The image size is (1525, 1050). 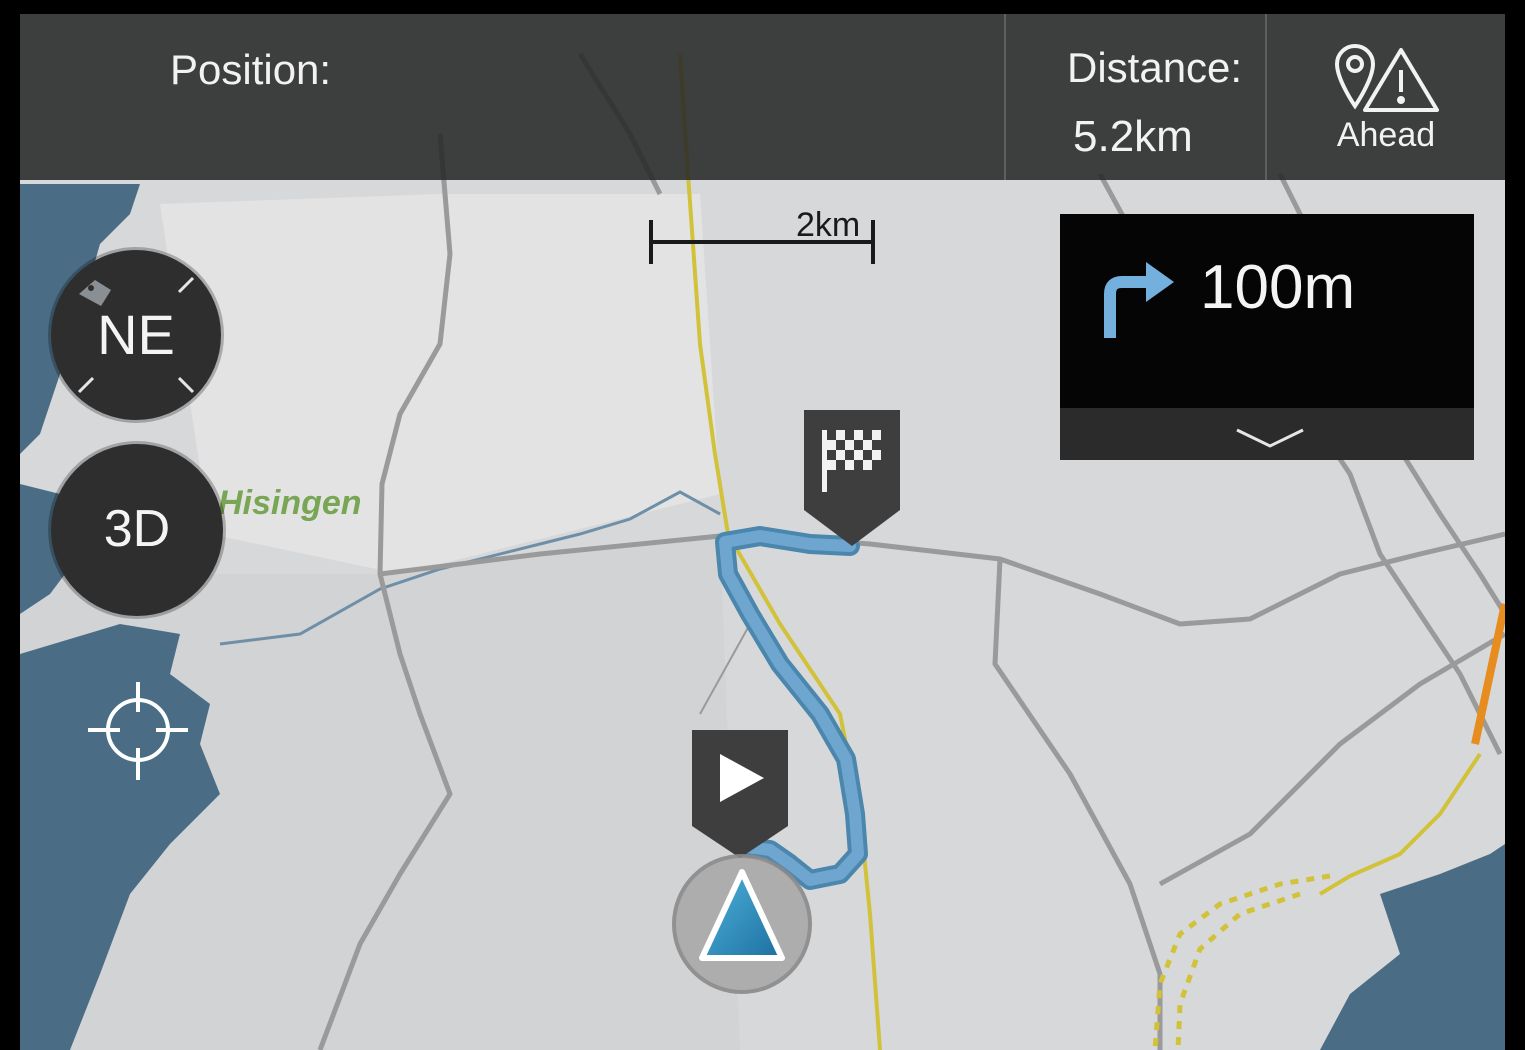 I want to click on next-turn-panel: 100m, so click(x=1267, y=337).